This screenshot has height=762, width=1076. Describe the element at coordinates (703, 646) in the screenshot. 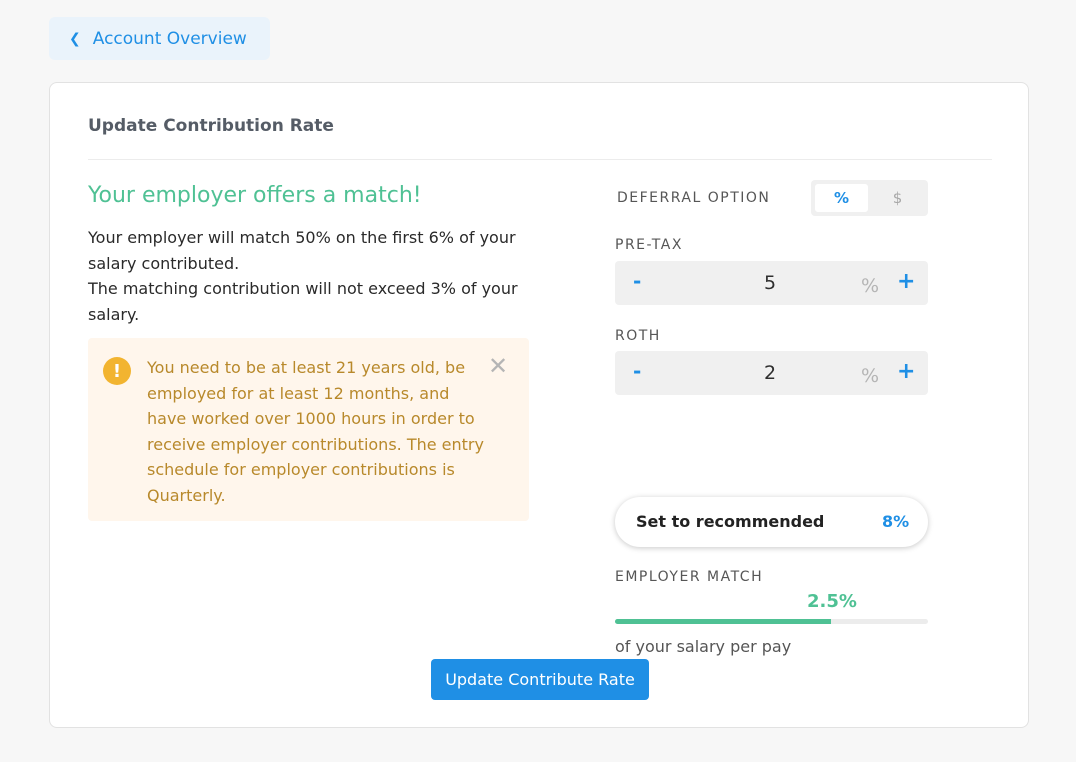

I see `employer-match-subtext: of your salary per pay` at that location.